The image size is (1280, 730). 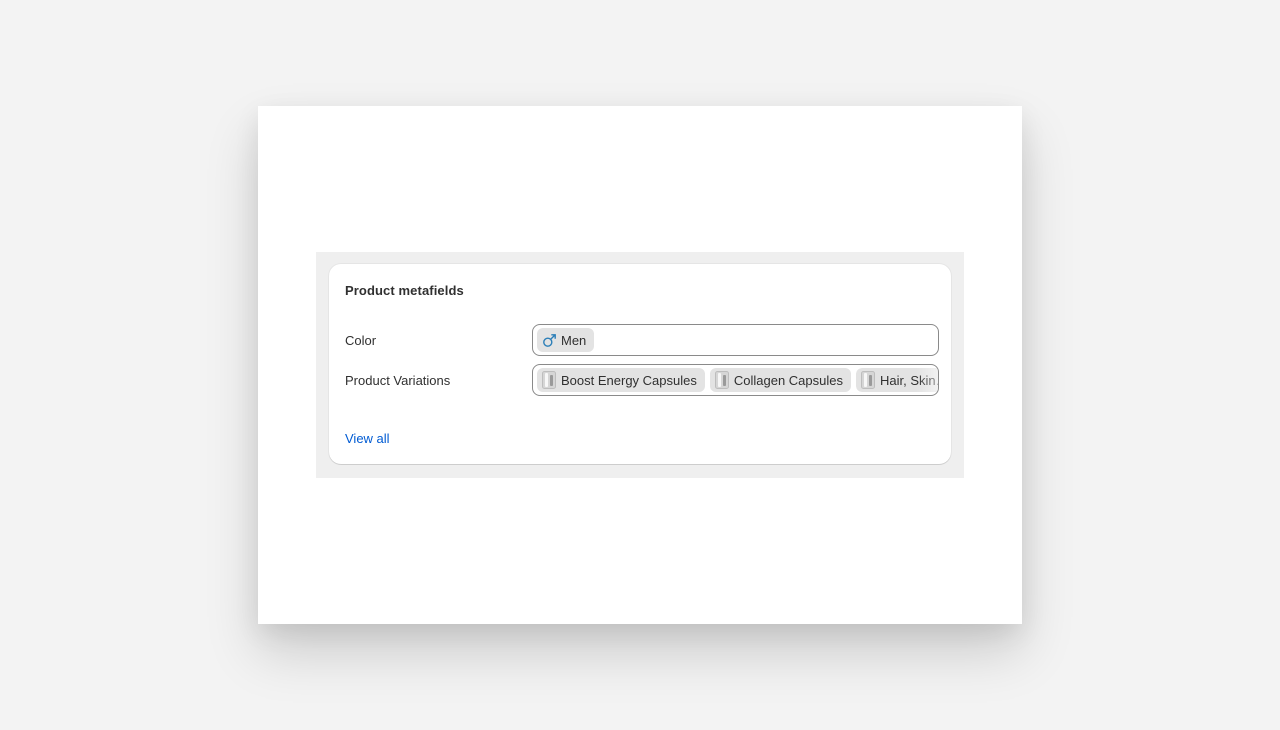 I want to click on variation-tag-collagen: Collagen Capsules, so click(x=780, y=380).